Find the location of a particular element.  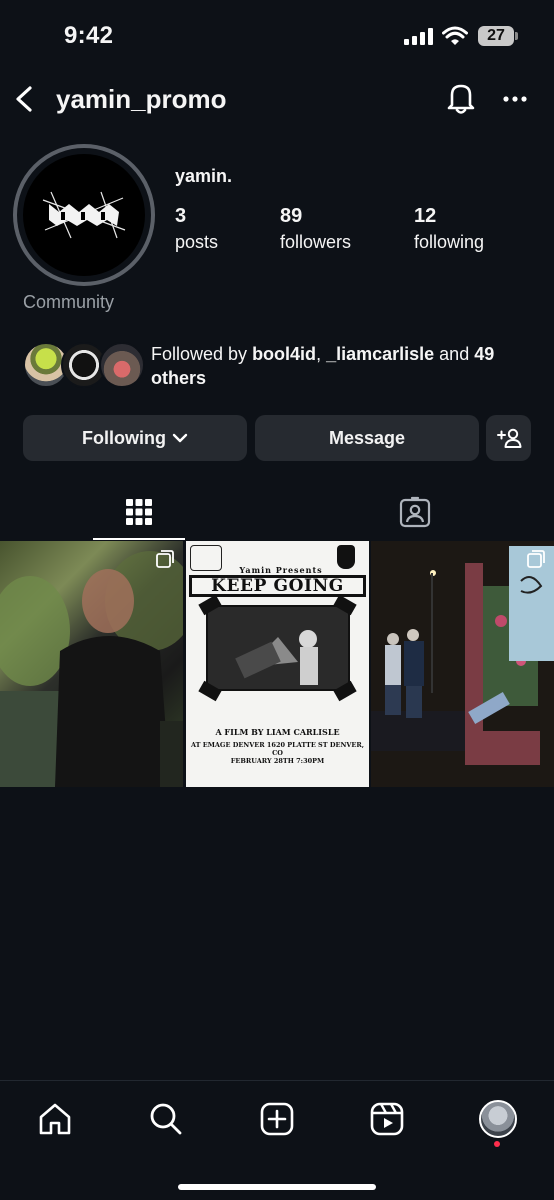

tagged-person-icon is located at coordinates (415, 512).